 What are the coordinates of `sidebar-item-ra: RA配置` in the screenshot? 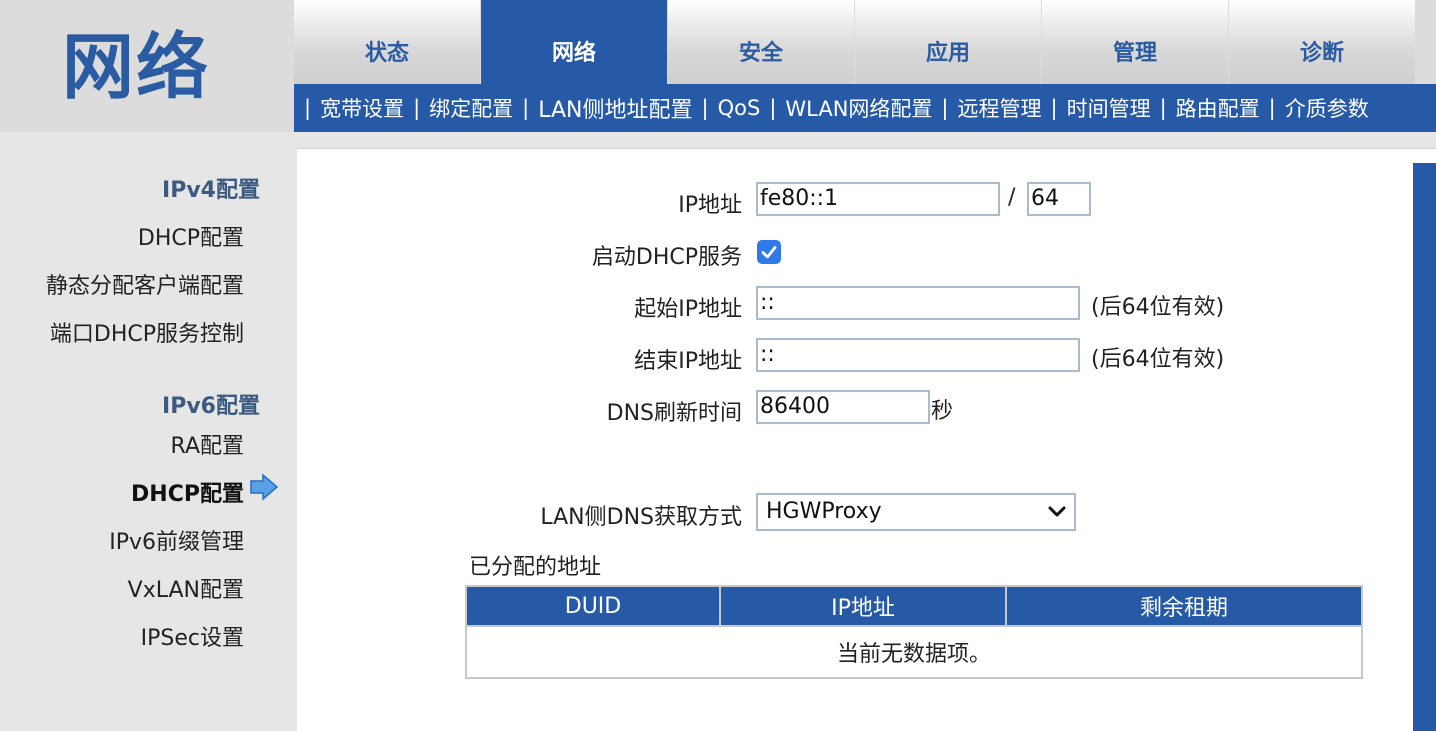 It's located at (207, 444).